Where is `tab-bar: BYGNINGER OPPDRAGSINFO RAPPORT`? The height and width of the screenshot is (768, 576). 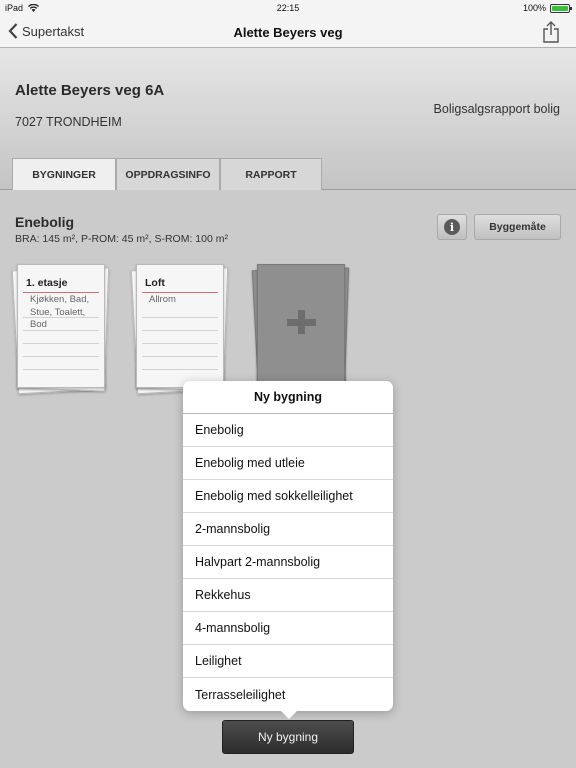
tab-bar: BYGNINGER OPPDRAGSINFO RAPPORT is located at coordinates (167, 174).